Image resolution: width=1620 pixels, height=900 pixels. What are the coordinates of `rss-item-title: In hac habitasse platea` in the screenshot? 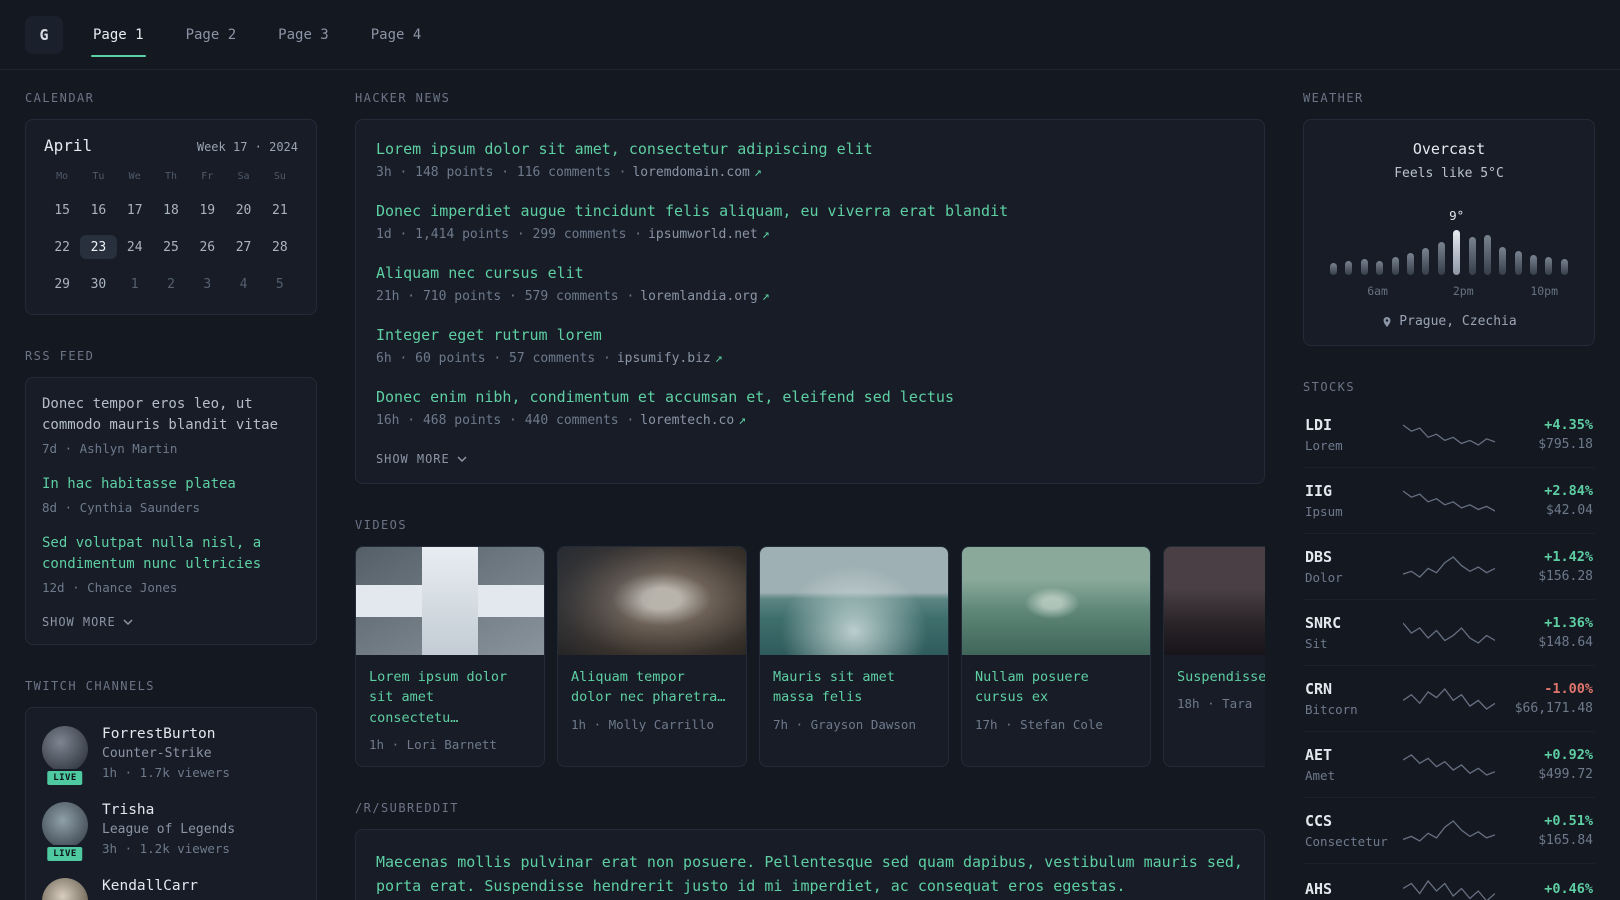 It's located at (171, 484).